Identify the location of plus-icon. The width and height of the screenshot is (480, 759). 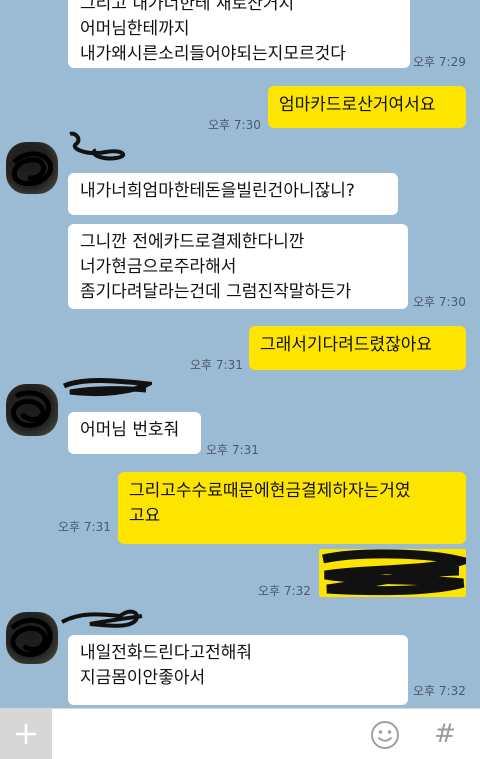
(26, 734).